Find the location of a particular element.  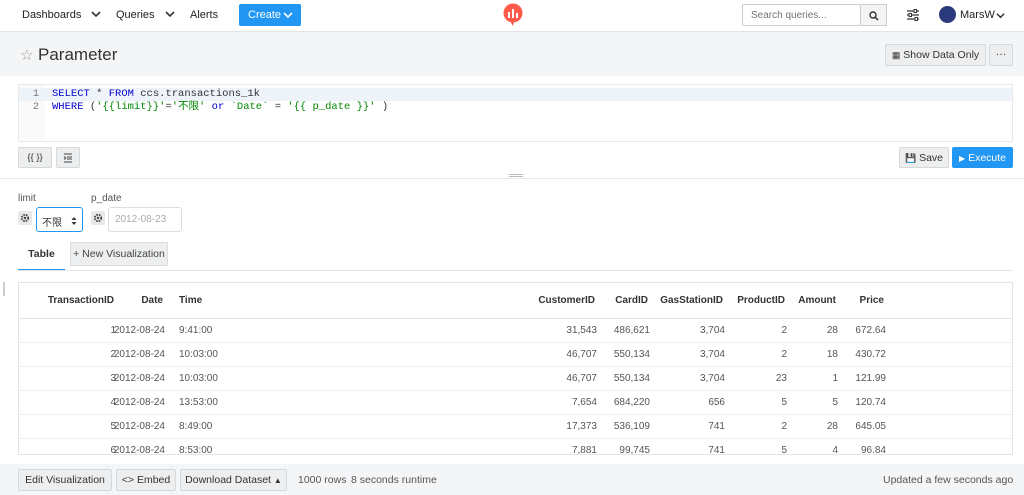

code-token: ( is located at coordinates (90, 107).